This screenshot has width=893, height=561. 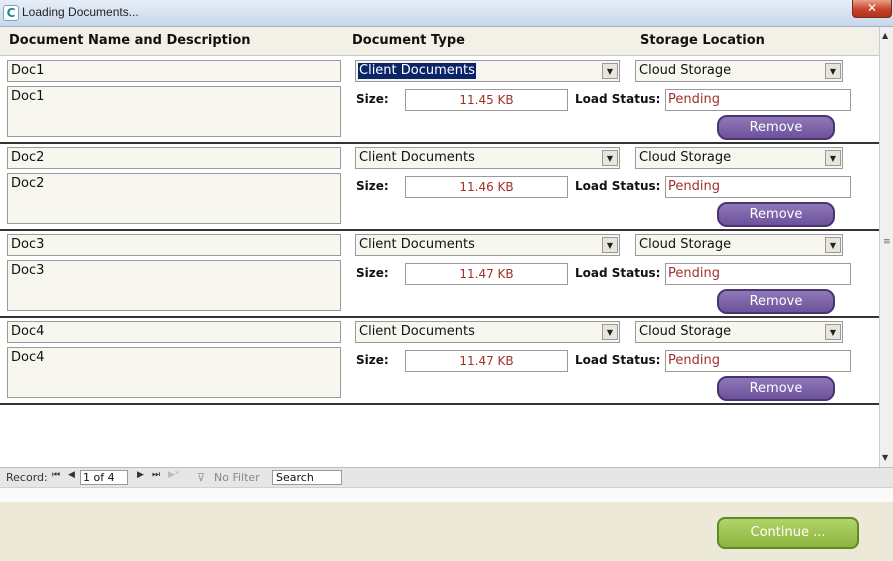 What do you see at coordinates (174, 111) in the screenshot?
I see `document-description-field: Doc1` at bounding box center [174, 111].